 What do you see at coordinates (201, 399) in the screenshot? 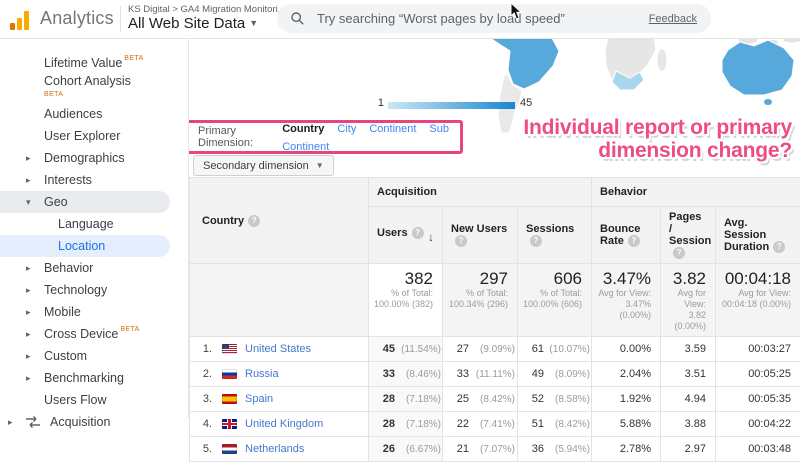
I see `row-index: 3.` at bounding box center [201, 399].